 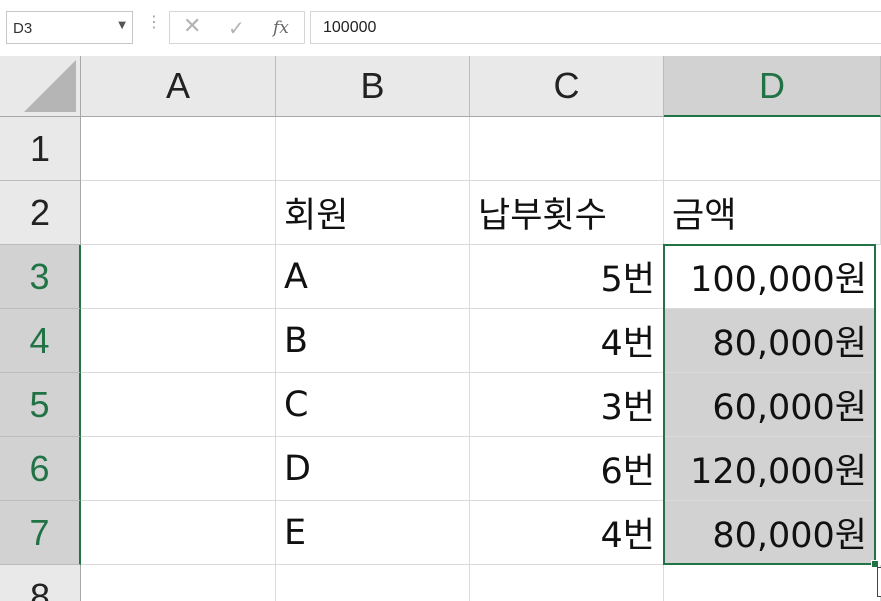 I want to click on cell-a8, so click(x=178, y=583).